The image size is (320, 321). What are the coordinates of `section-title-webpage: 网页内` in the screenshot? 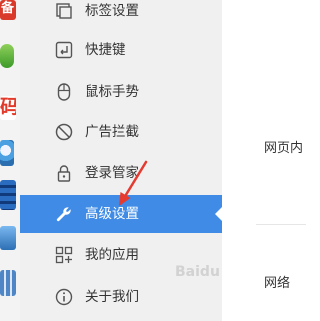 It's located at (284, 148).